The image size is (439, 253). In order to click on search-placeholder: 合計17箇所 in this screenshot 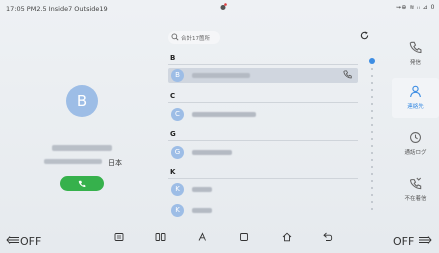, I will do `click(195, 39)`.